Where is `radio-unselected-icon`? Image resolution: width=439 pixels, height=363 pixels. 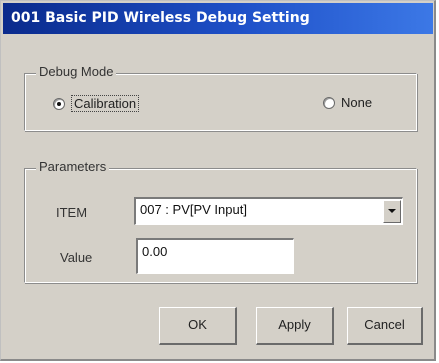
radio-unselected-icon is located at coordinates (329, 102).